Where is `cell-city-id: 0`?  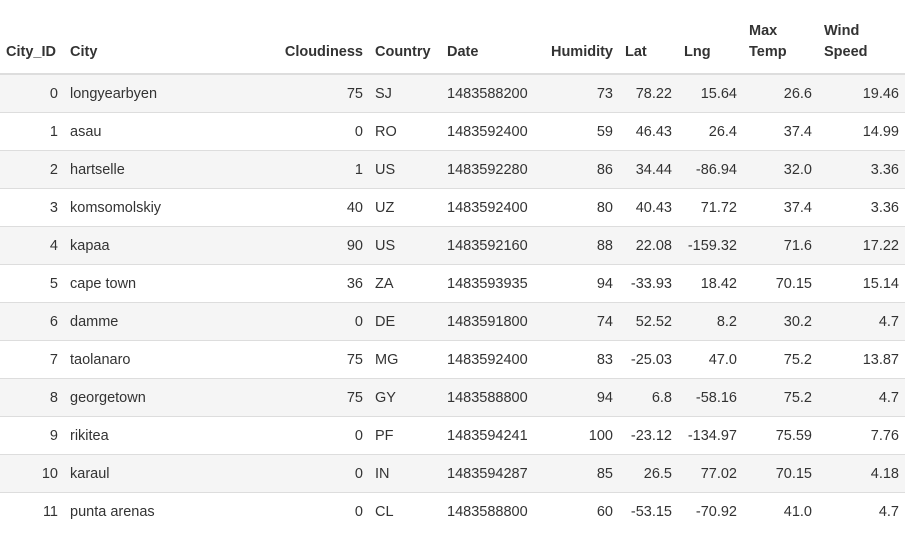
cell-city-id: 0 is located at coordinates (32, 93).